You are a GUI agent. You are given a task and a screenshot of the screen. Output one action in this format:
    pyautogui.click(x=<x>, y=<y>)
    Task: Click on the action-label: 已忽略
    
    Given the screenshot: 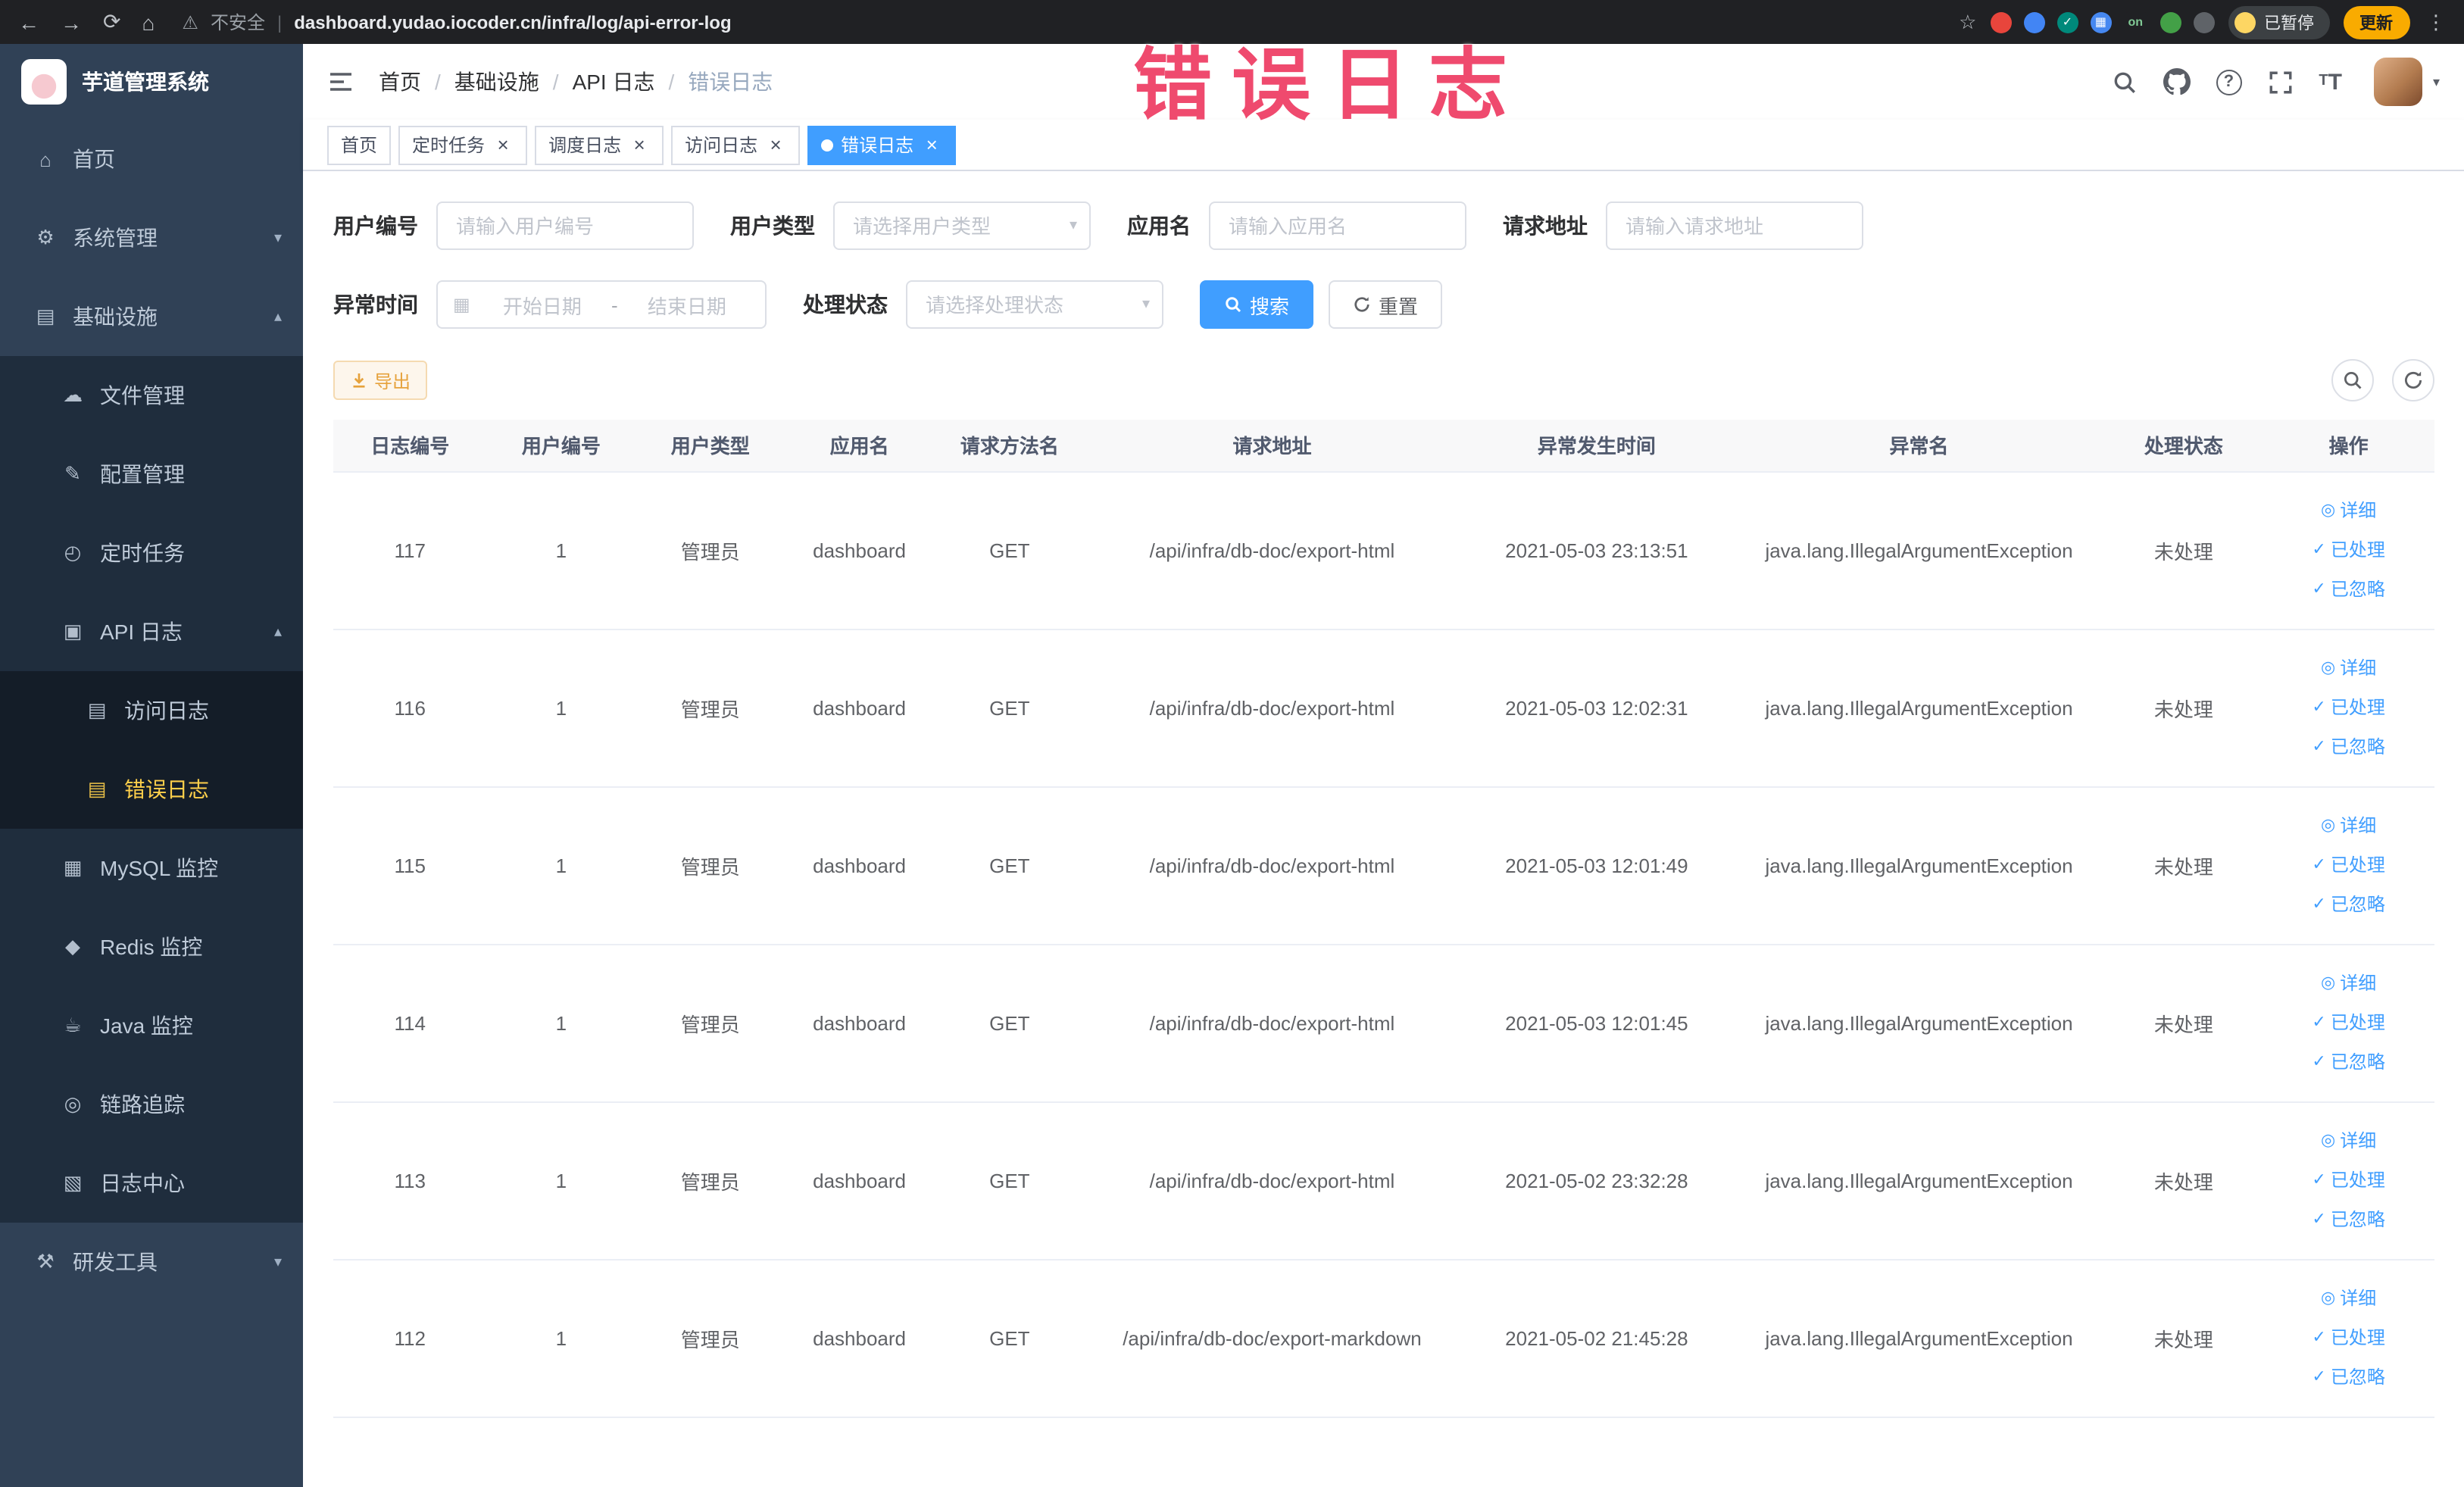 What is the action you would take?
    pyautogui.click(x=2357, y=589)
    